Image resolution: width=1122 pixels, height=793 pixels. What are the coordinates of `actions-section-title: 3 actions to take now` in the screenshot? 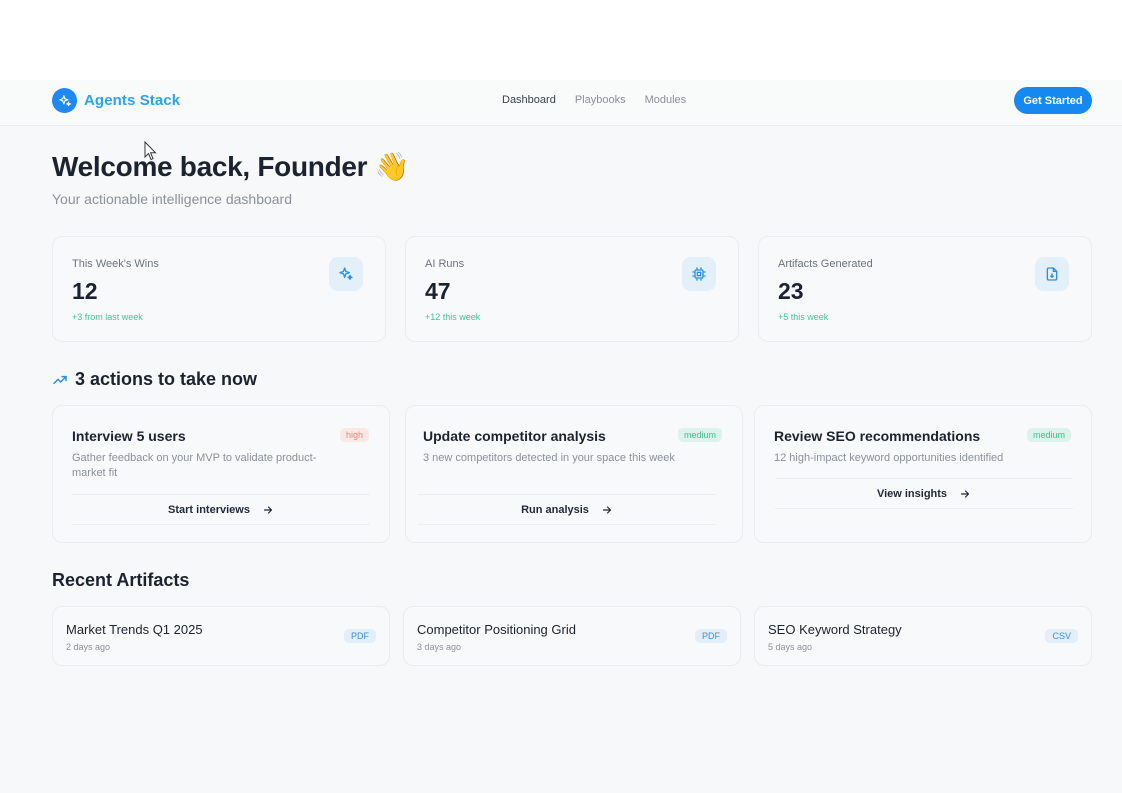 It's located at (154, 379).